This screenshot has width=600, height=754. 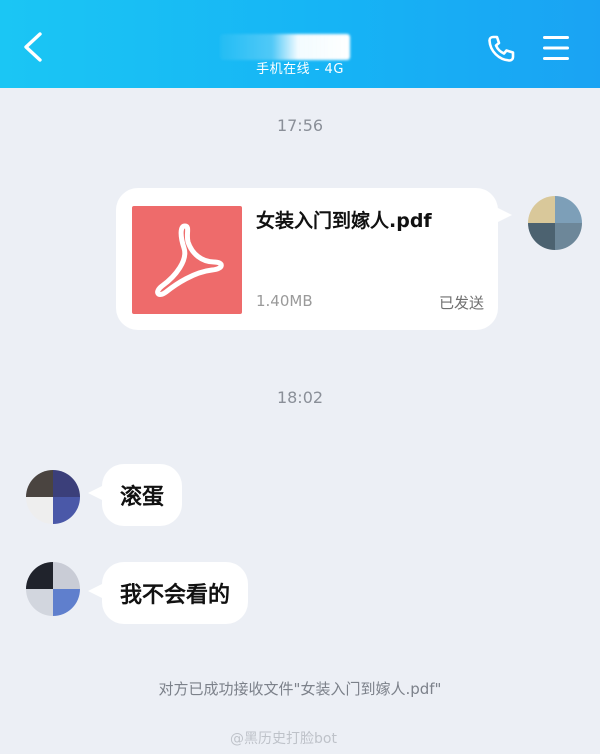 I want to click on file-size: 1.40MB, so click(x=284, y=301).